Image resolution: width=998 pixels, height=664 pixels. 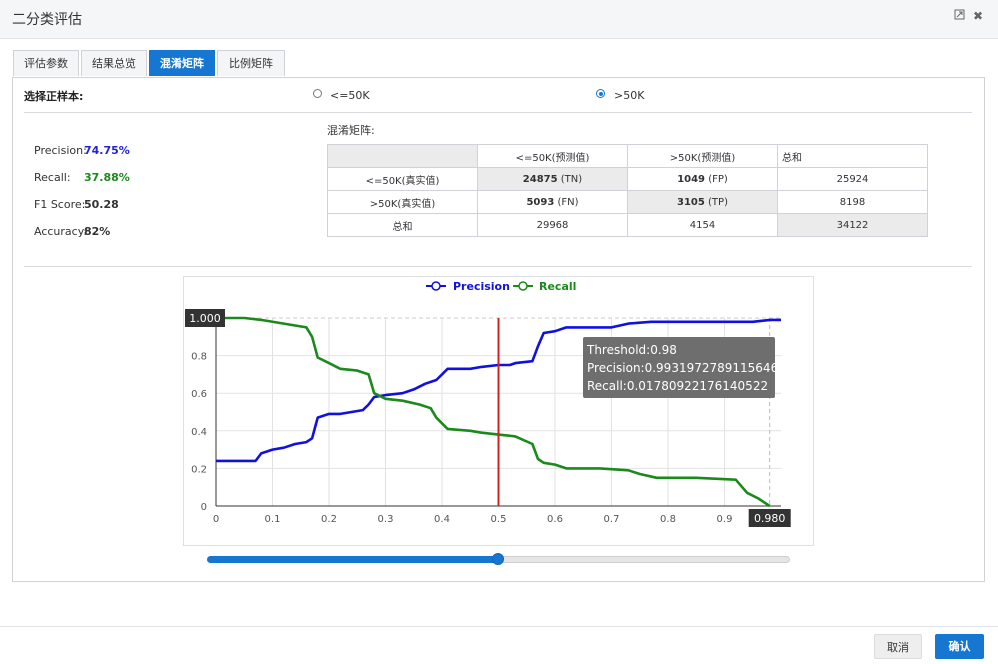 I want to click on x-tick-label: 0.2, so click(x=329, y=519).